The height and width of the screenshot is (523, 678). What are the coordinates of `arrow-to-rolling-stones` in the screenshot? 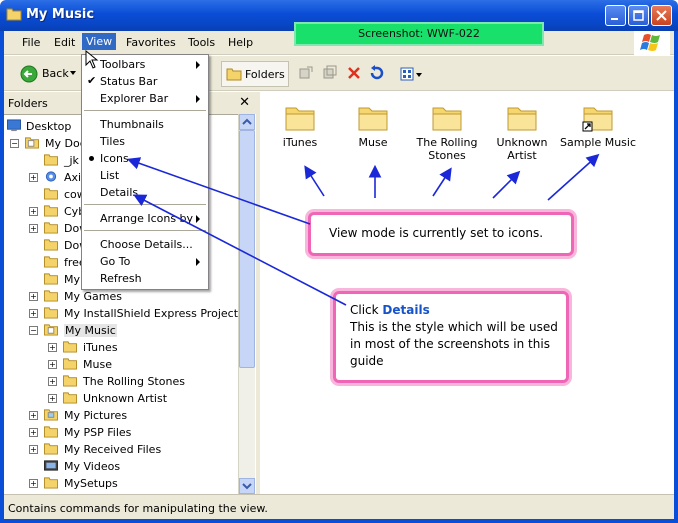 It's located at (442, 182).